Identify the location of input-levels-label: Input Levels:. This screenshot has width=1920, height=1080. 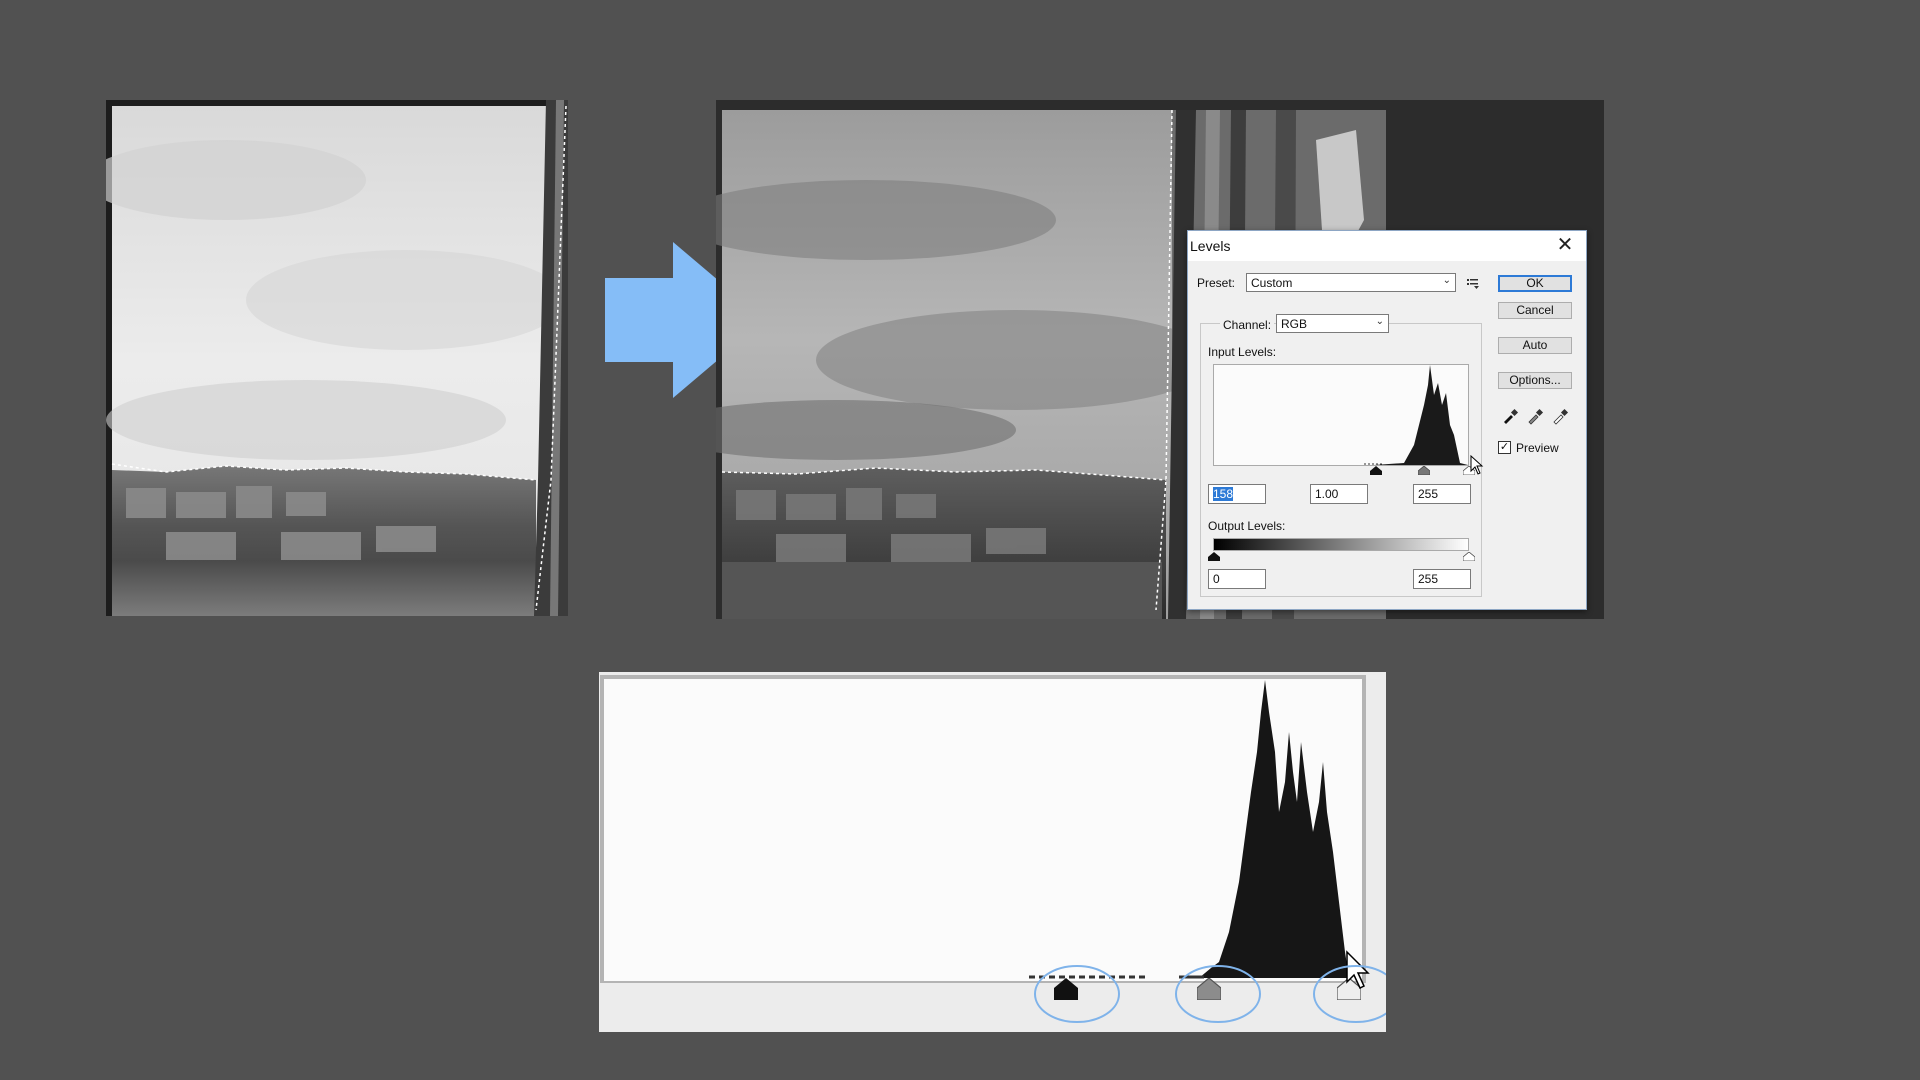
(1242, 352).